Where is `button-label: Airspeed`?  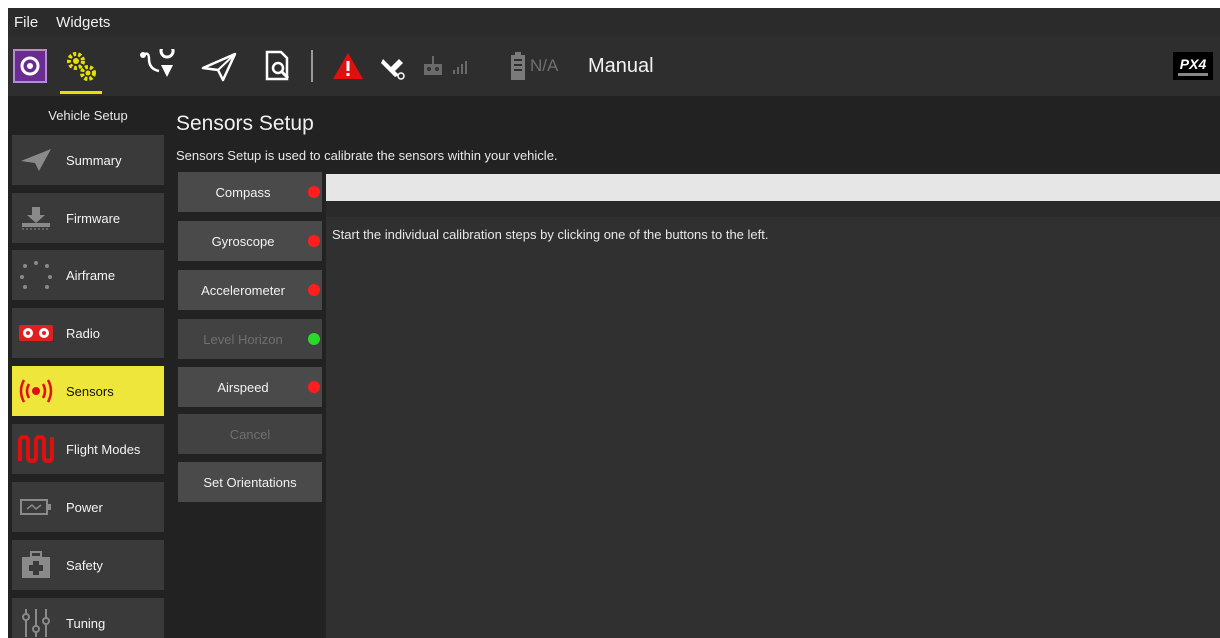
button-label: Airspeed is located at coordinates (243, 387).